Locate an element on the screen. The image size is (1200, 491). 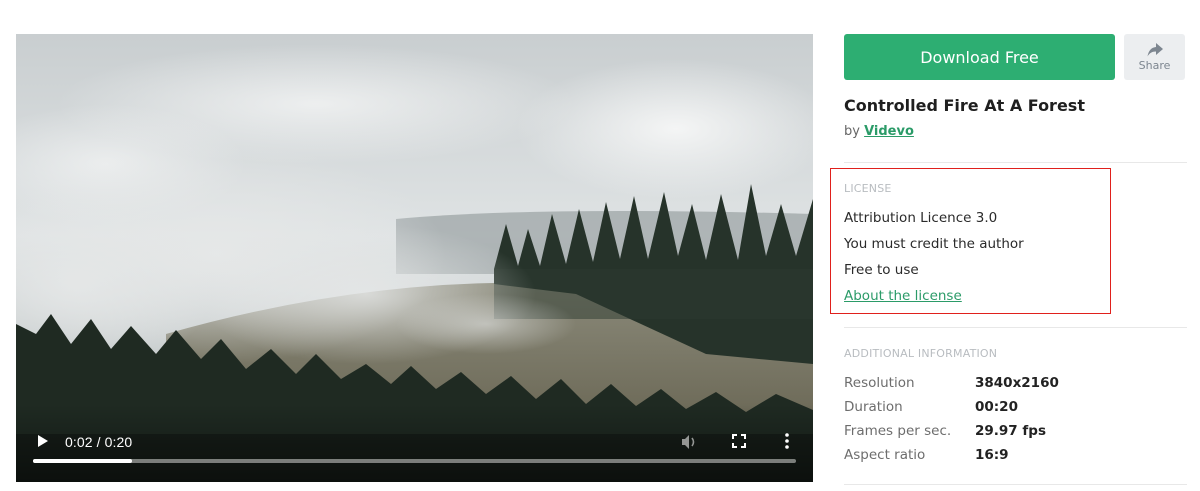
info-value: 16:9 is located at coordinates (992, 455).